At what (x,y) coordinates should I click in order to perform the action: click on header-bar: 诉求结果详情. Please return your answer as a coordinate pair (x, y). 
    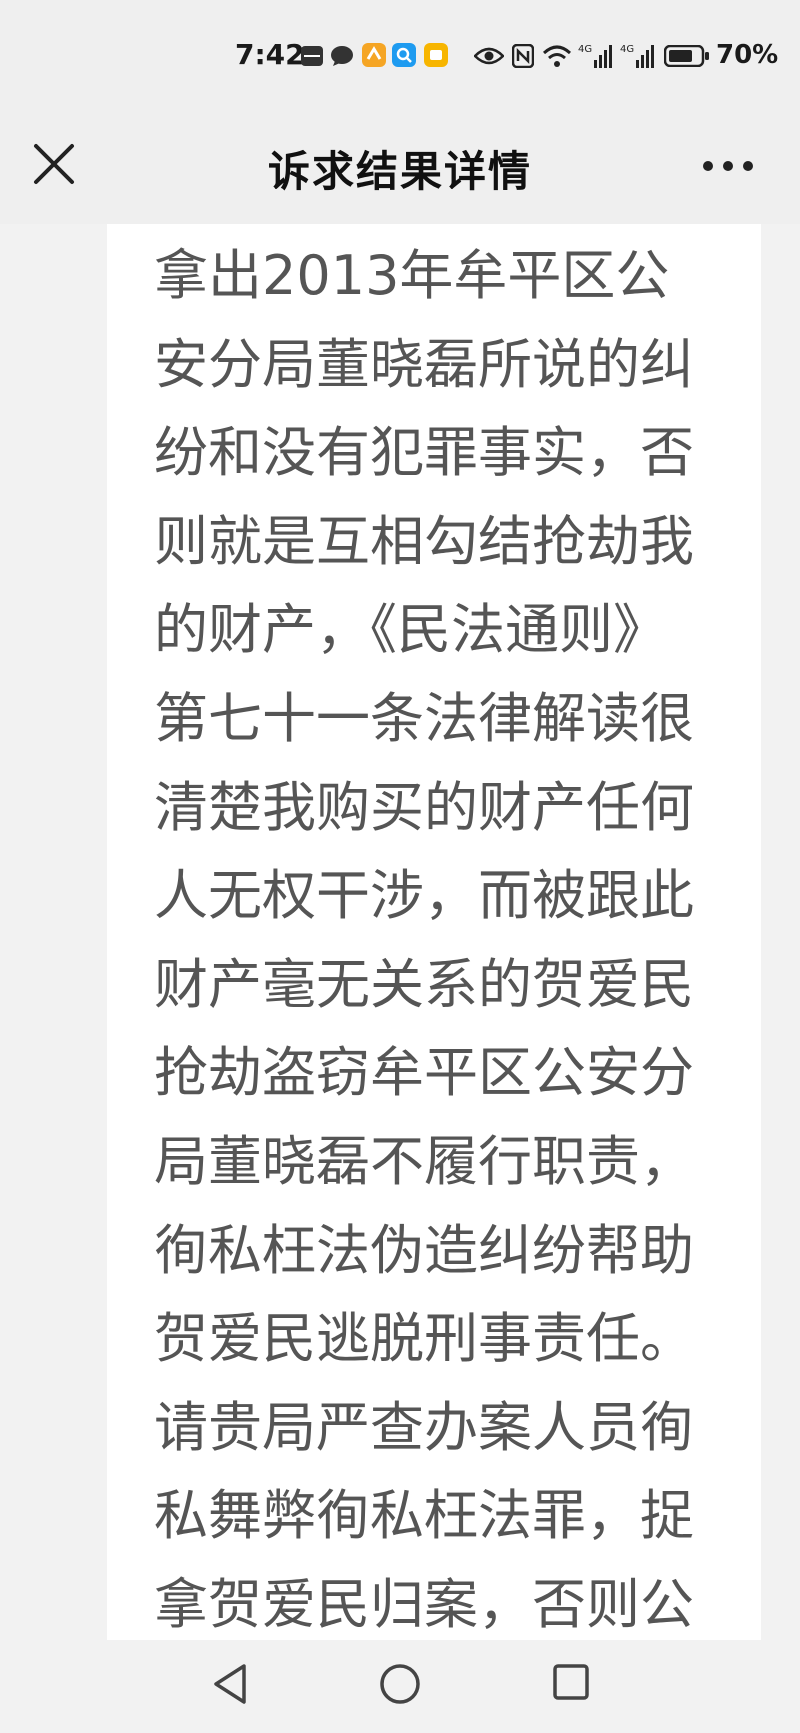
    Looking at the image, I should click on (400, 171).